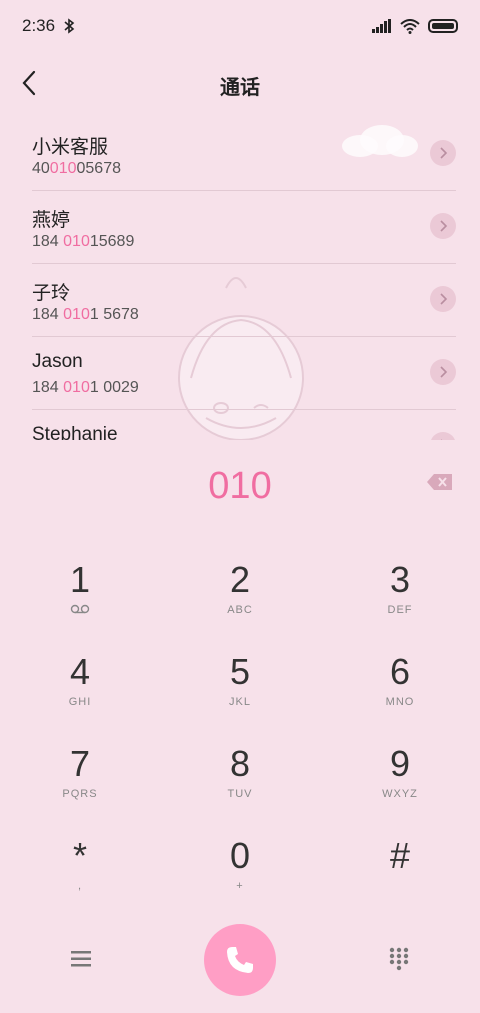 This screenshot has width=480, height=1013. What do you see at coordinates (240, 486) in the screenshot?
I see `dialed-number: 010` at bounding box center [240, 486].